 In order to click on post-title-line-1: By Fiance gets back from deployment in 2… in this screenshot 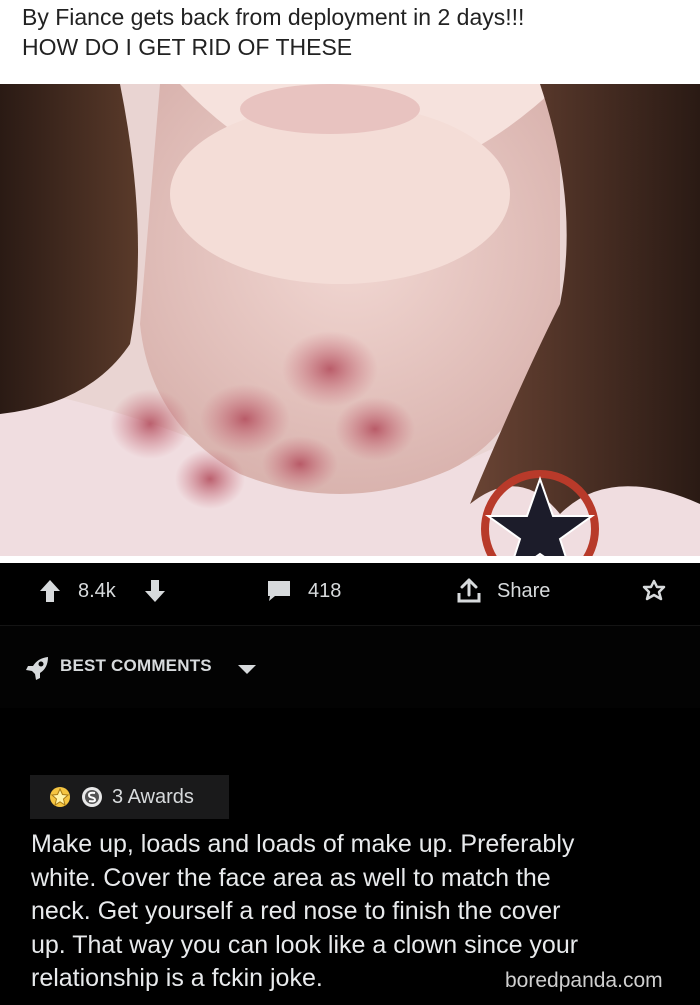, I will do `click(273, 17)`.